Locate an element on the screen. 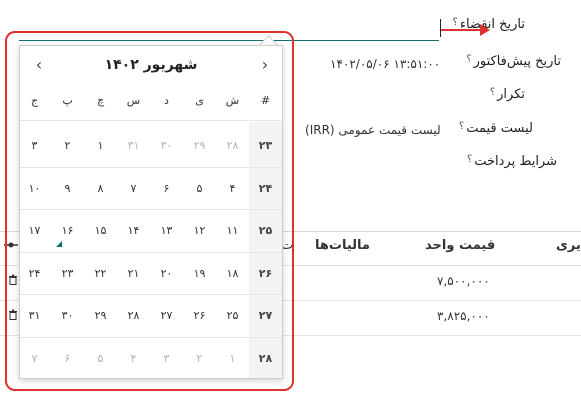 Image resolution: width=581 pixels, height=396 pixels. pricelist-value: لیست قیمت عمومی (IRR) is located at coordinates (373, 130).